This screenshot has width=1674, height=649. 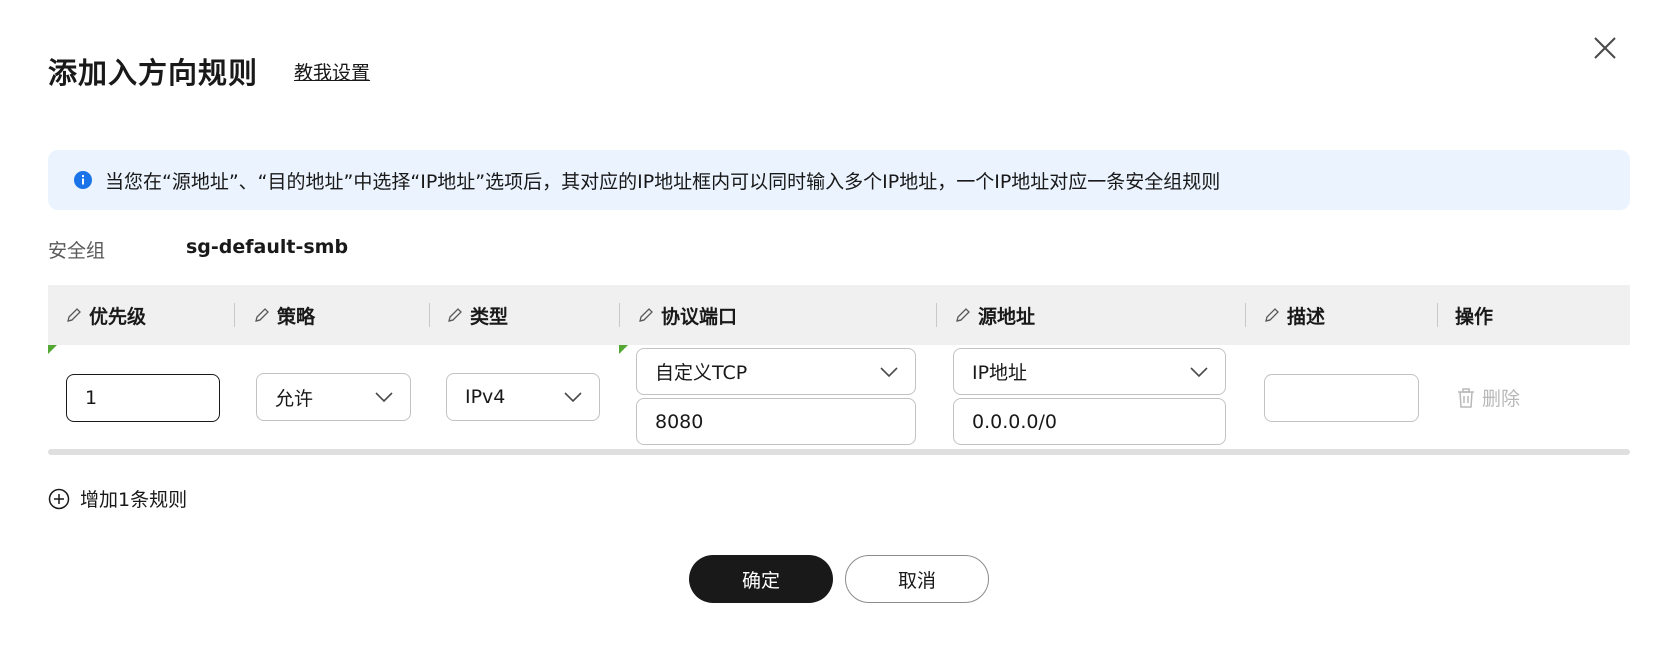 I want to click on description-input, so click(x=1341, y=398).